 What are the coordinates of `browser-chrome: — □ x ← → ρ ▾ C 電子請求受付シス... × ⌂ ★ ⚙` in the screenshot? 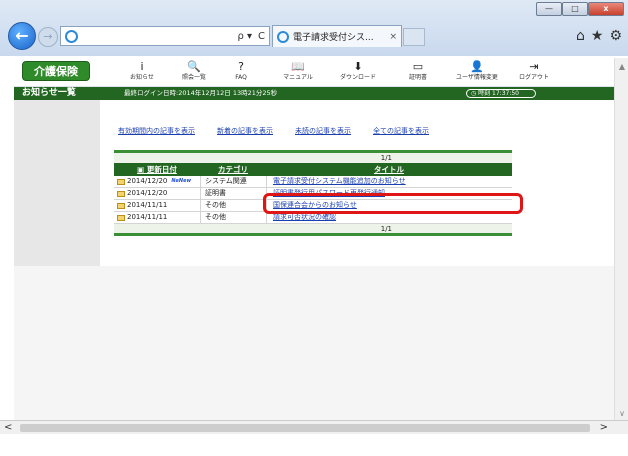 It's located at (314, 28).